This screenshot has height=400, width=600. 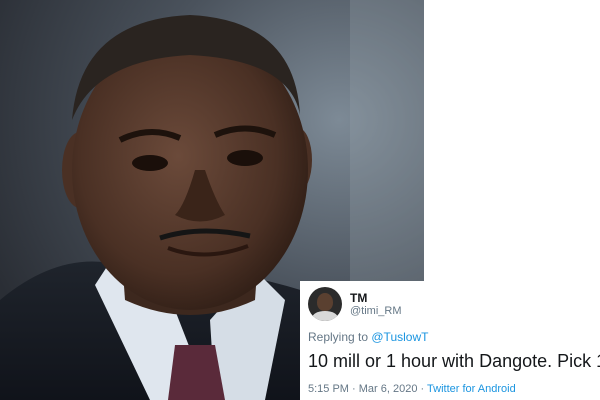 I want to click on tweet-header: TM @timi_RM, so click(x=355, y=304).